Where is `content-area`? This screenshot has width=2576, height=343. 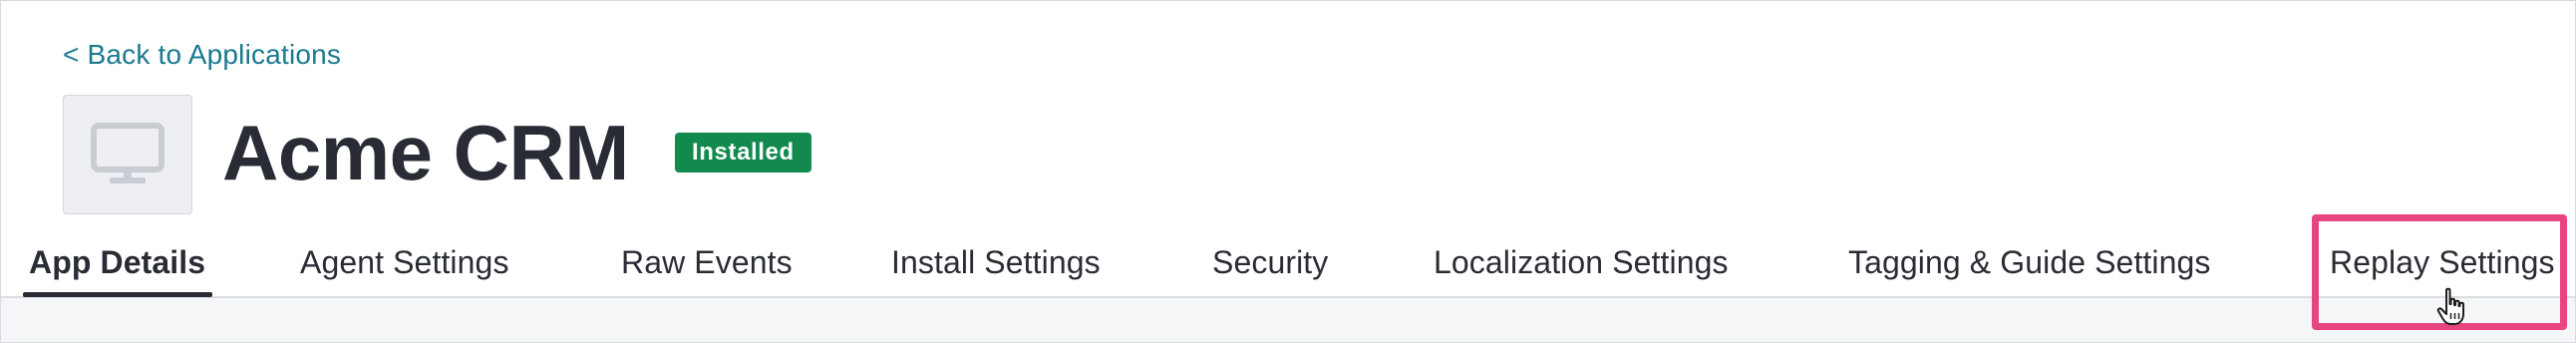
content-area is located at coordinates (1288, 320).